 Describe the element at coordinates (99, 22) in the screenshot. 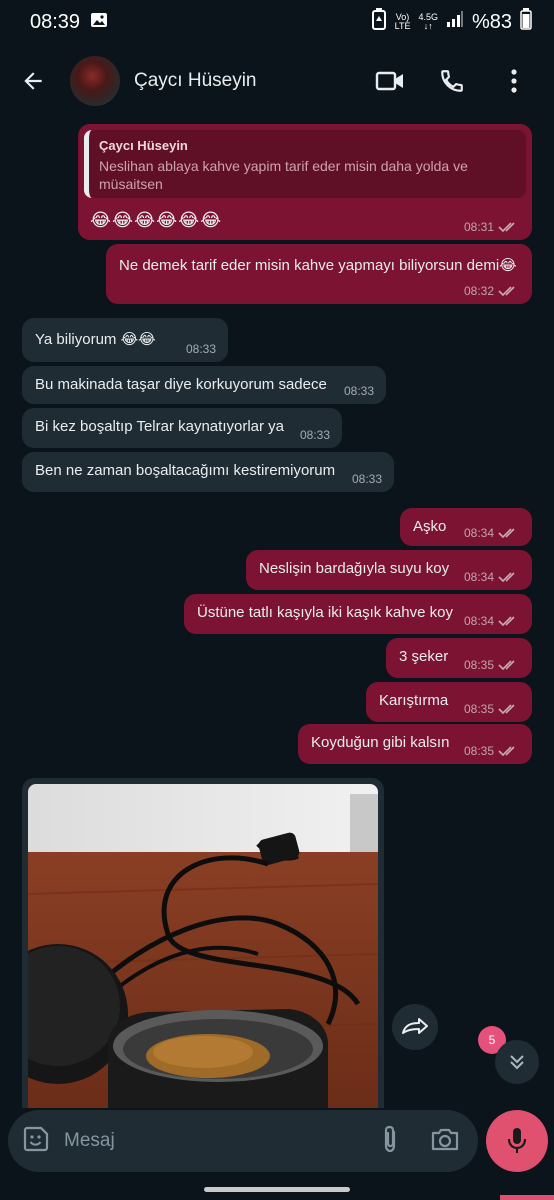

I see `gallery-icon` at that location.